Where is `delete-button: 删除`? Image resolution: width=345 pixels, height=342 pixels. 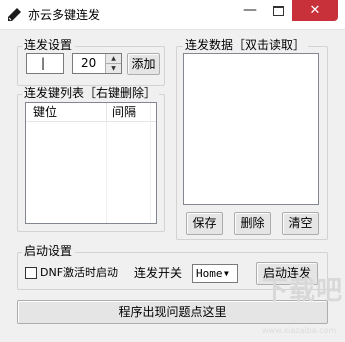
delete-button: 删除 is located at coordinates (252, 223).